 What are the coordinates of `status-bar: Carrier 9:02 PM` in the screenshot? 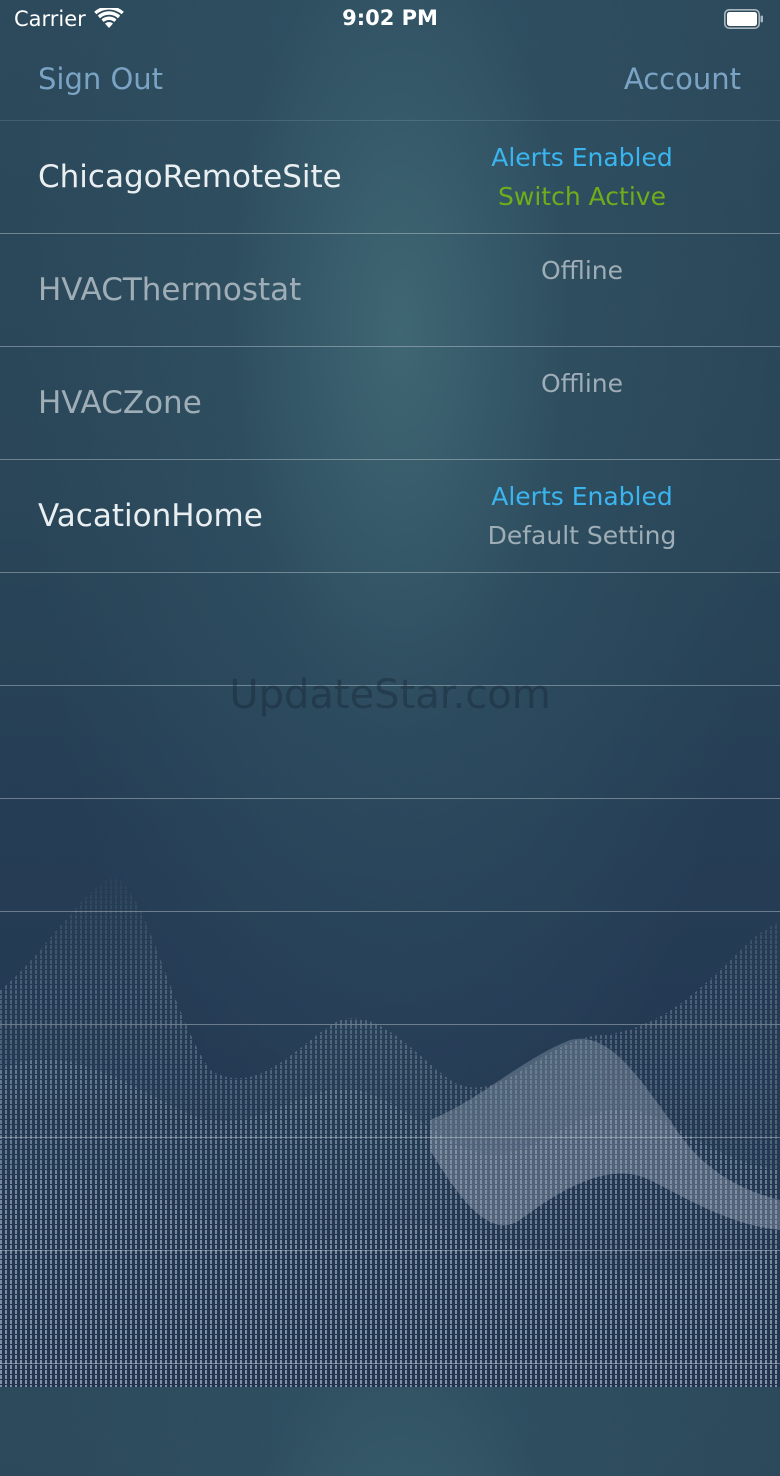 It's located at (390, 20).